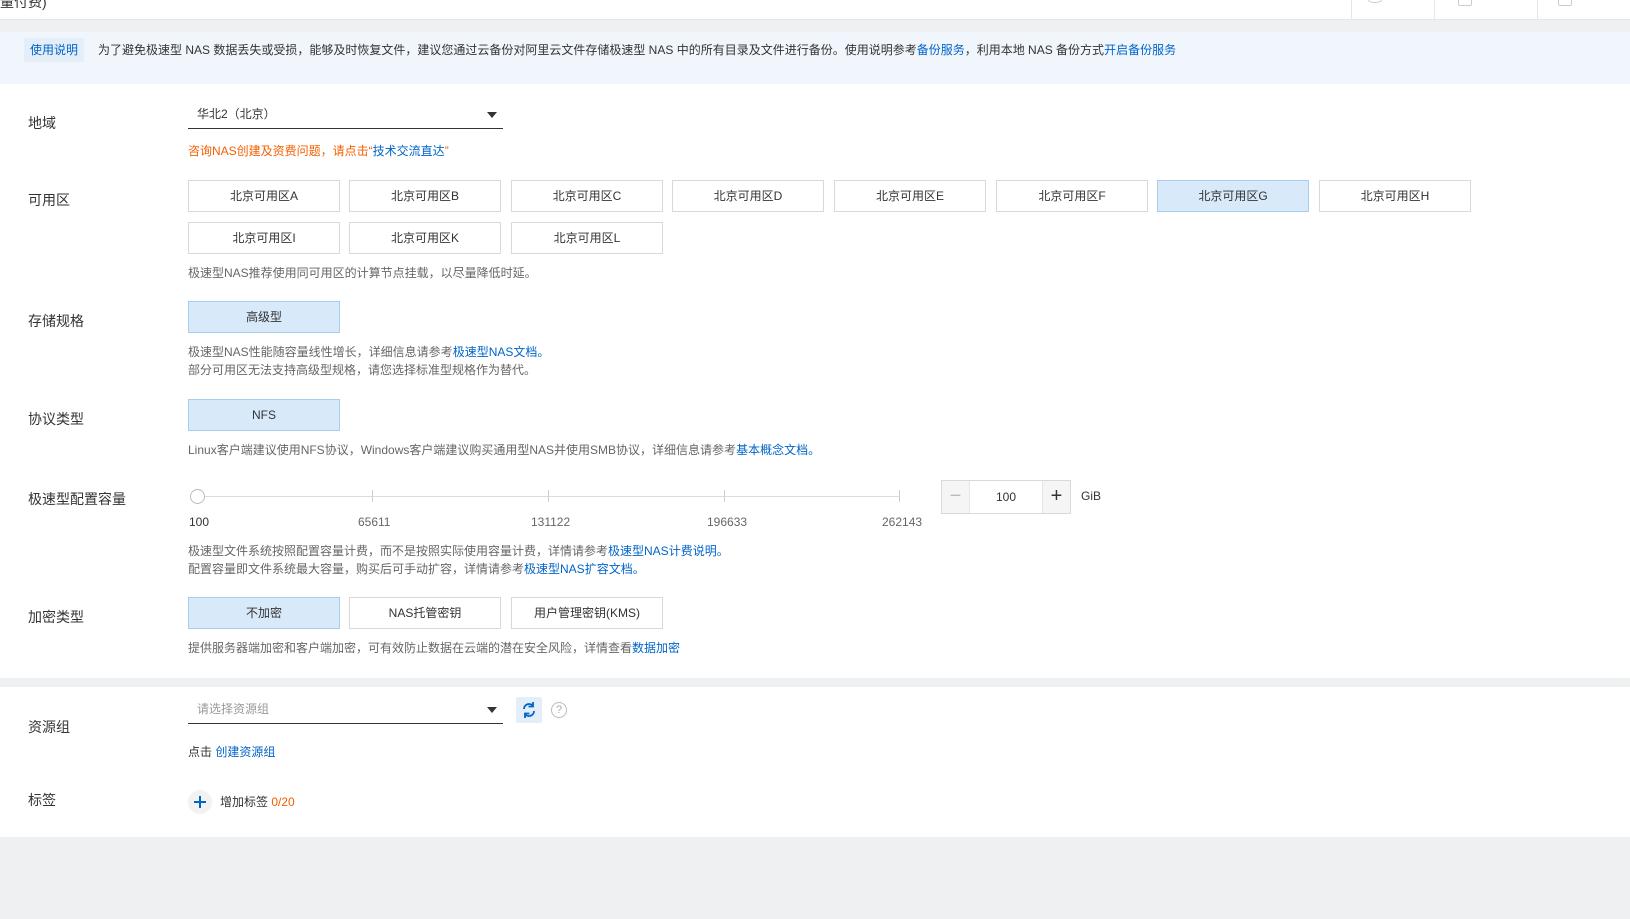 The image size is (1630, 919). What do you see at coordinates (362, 370) in the screenshot?
I see `storage-spec-hint-2: 部分可用区无法支持高级型规格，请您选择标准型规格作为替代。` at bounding box center [362, 370].